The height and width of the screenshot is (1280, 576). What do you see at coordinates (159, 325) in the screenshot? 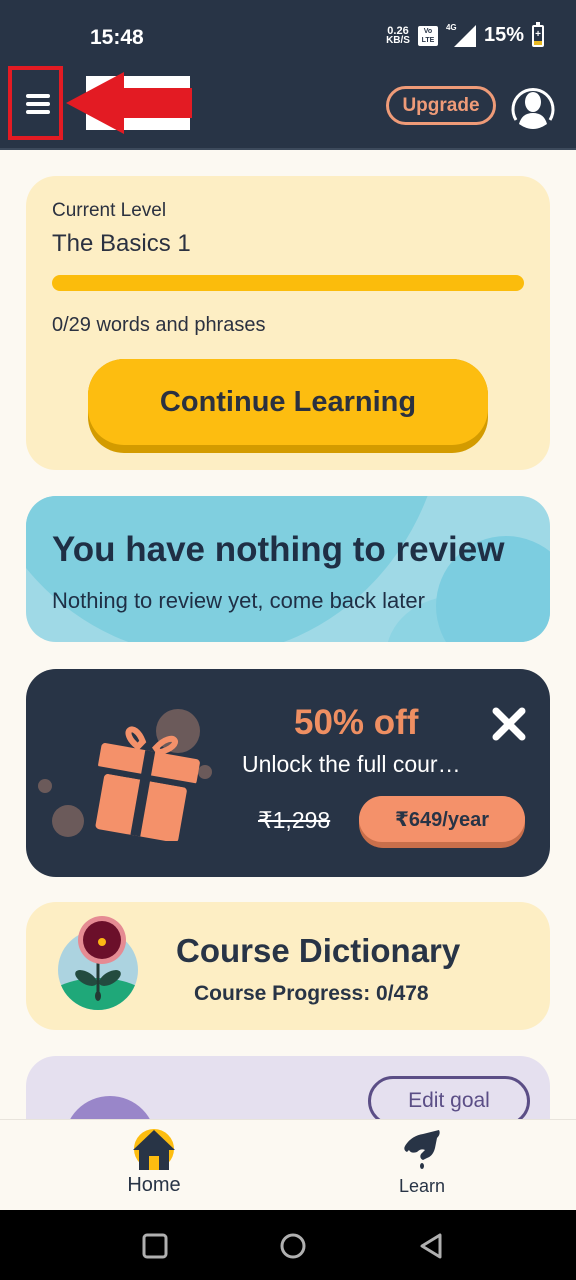
I see `words-progress-text: 0/29 words and phrases` at bounding box center [159, 325].